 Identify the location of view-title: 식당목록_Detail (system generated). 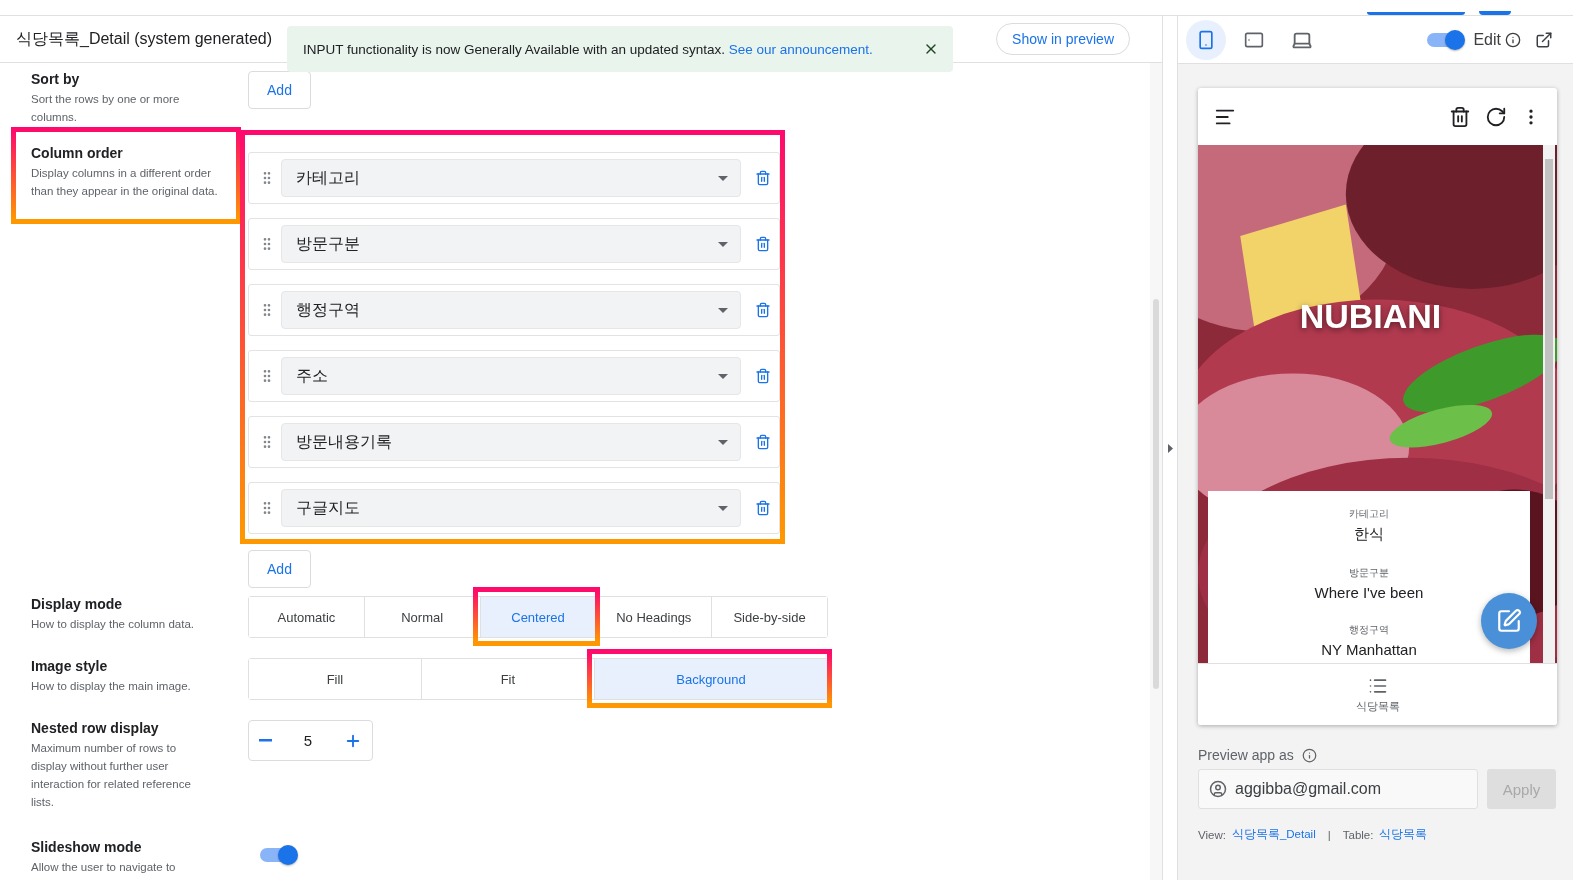
(144, 38).